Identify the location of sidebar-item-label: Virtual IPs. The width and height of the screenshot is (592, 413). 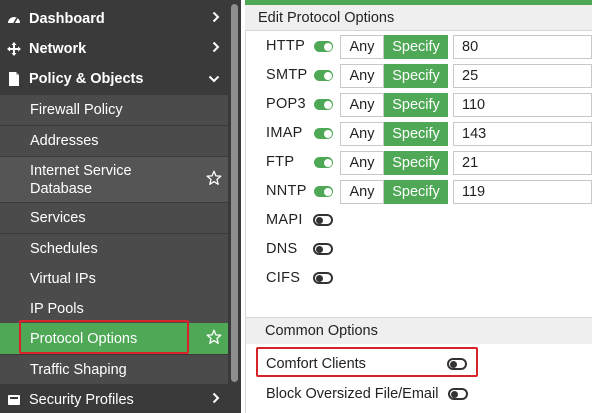
(63, 279).